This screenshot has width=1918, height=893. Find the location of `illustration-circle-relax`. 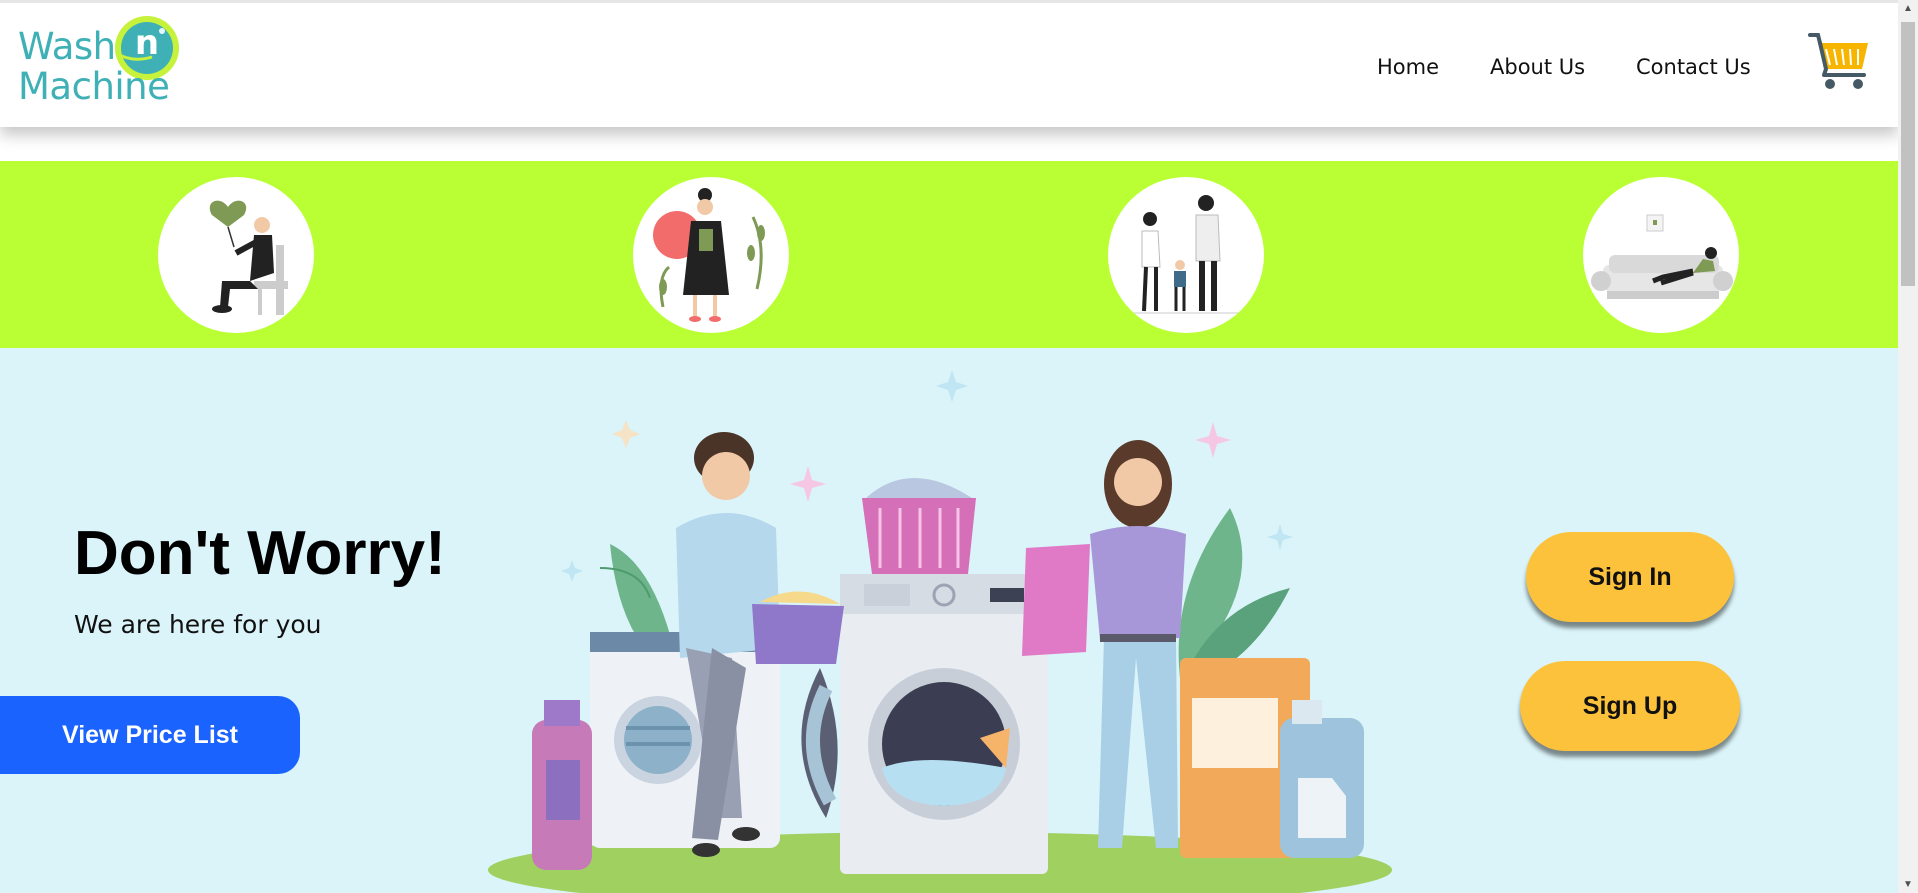

illustration-circle-relax is located at coordinates (1661, 255).